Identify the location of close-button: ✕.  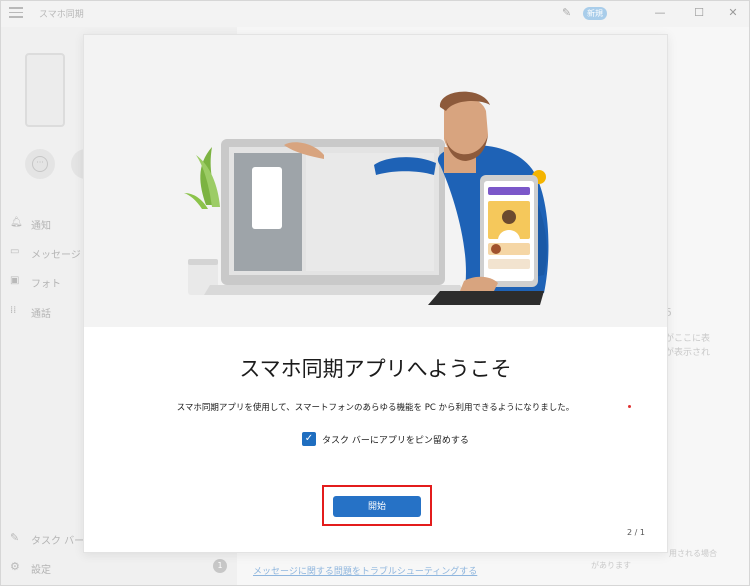
(733, 13).